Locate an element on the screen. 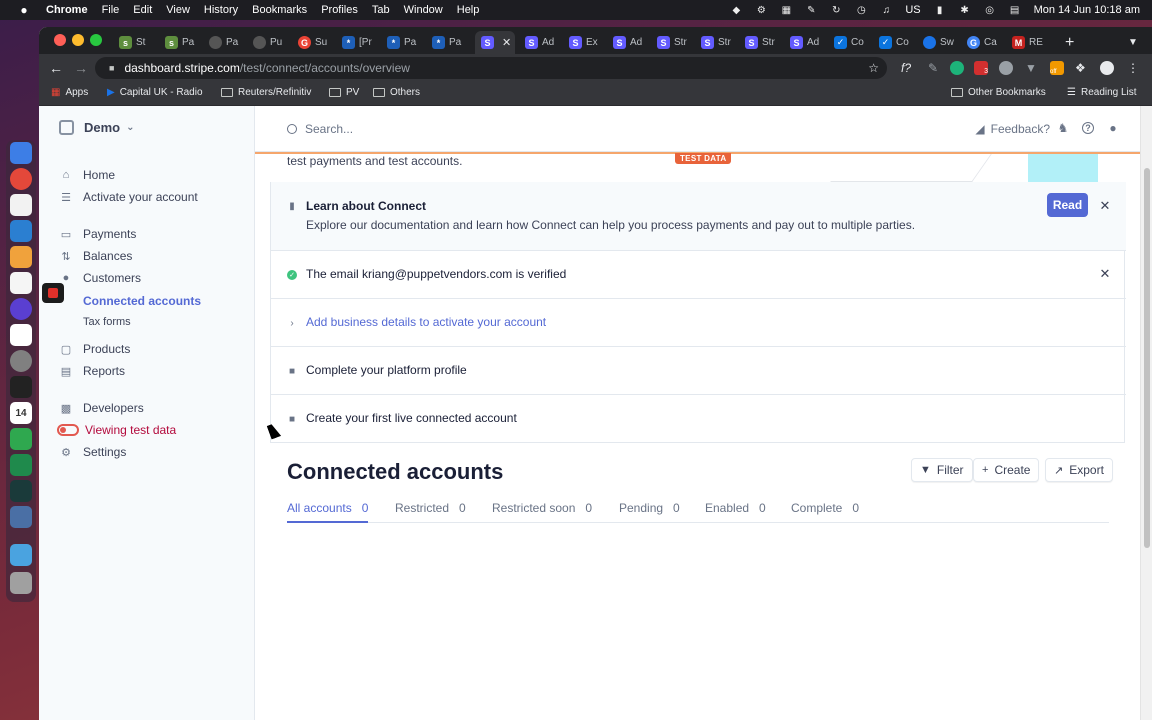 This screenshot has height=720, width=1152. menu-edit: Edit is located at coordinates (142, 10).